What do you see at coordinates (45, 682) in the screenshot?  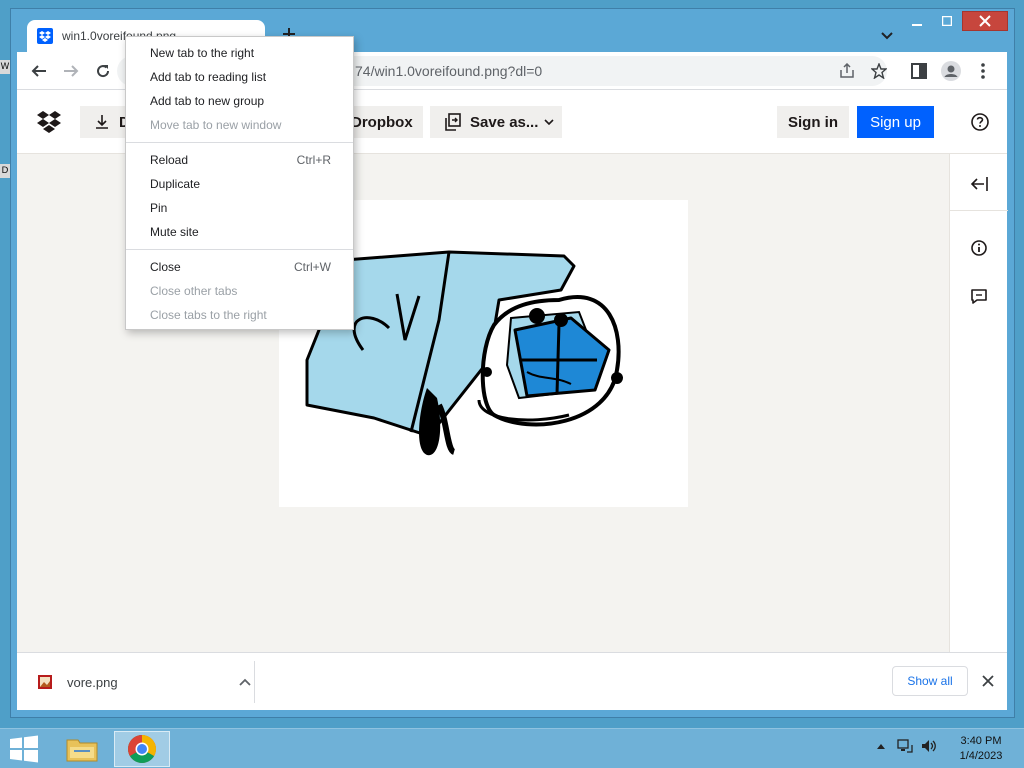 I see `image-file-icon` at bounding box center [45, 682].